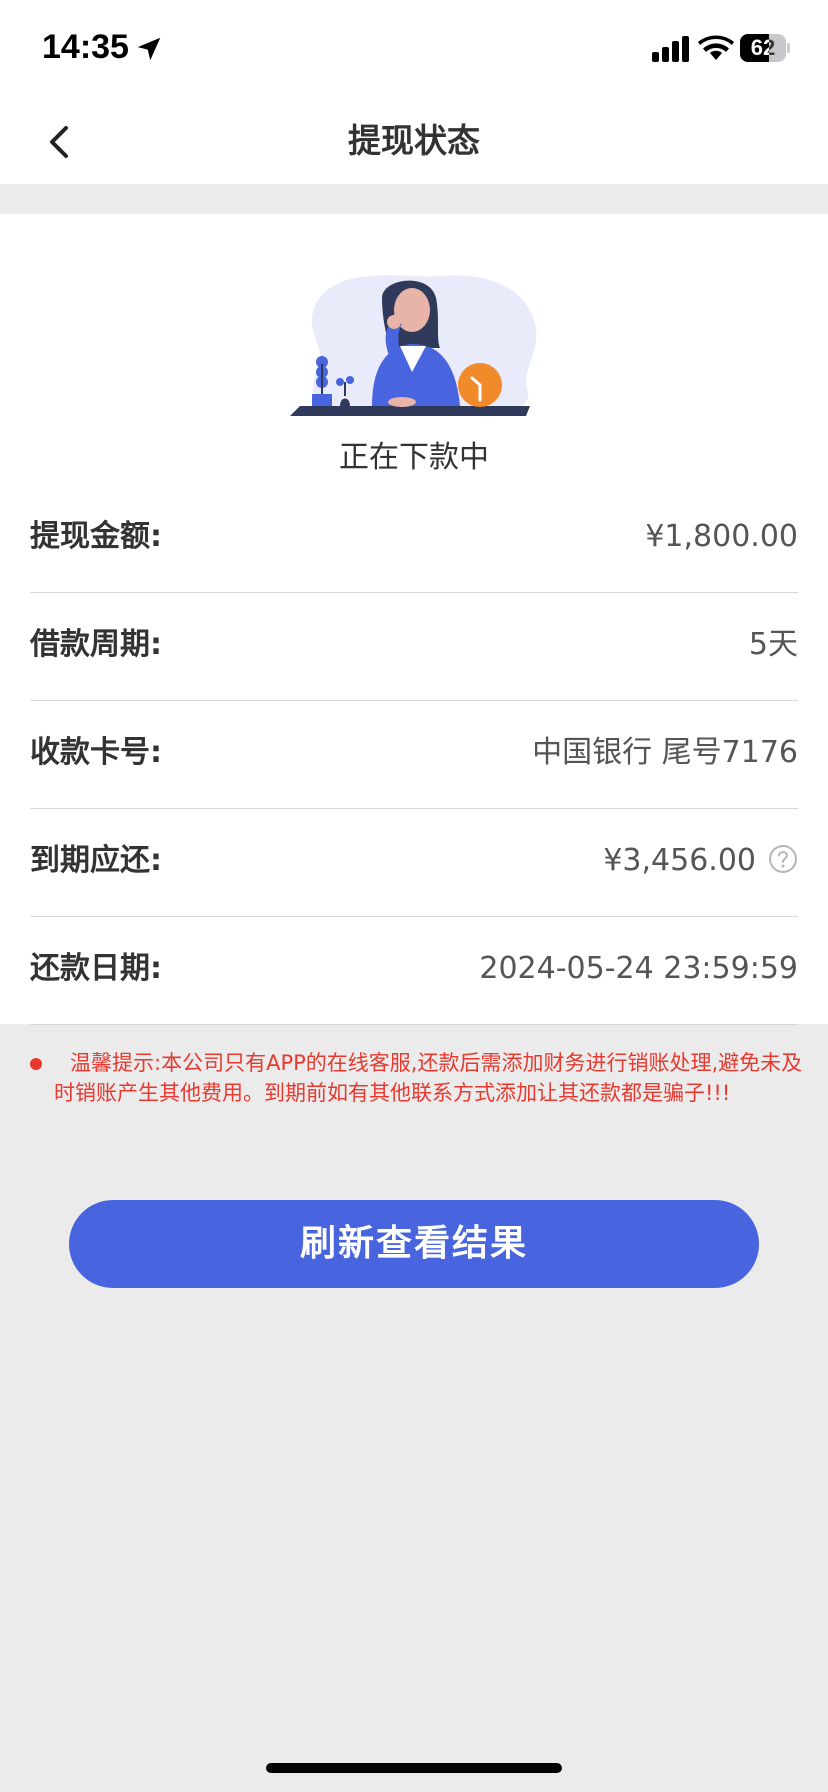 This screenshot has height=1792, width=828. I want to click on detail-label: 借款周期:, so click(96, 644).